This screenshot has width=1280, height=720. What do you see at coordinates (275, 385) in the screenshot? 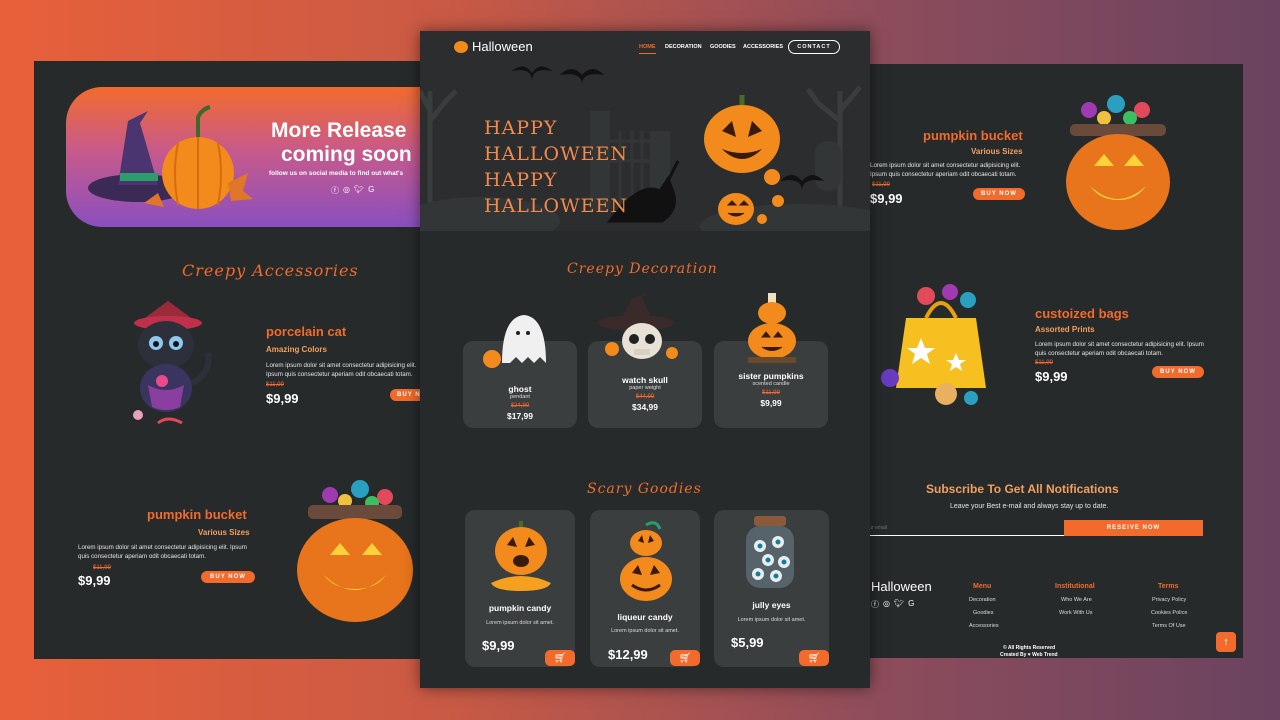
I see `porcelain-cat-old-price: $11,99` at bounding box center [275, 385].